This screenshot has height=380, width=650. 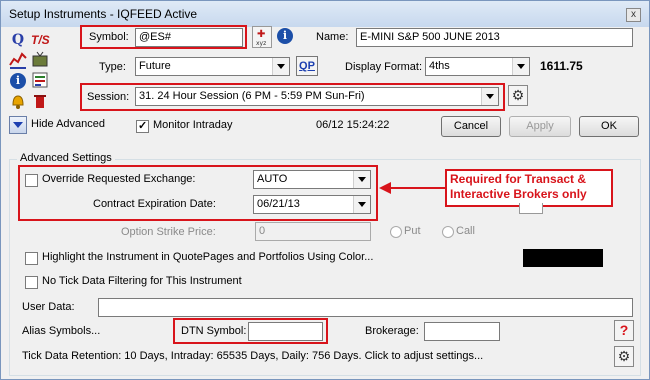 What do you see at coordinates (518, 95) in the screenshot?
I see `settings-icon: ⚙` at bounding box center [518, 95].